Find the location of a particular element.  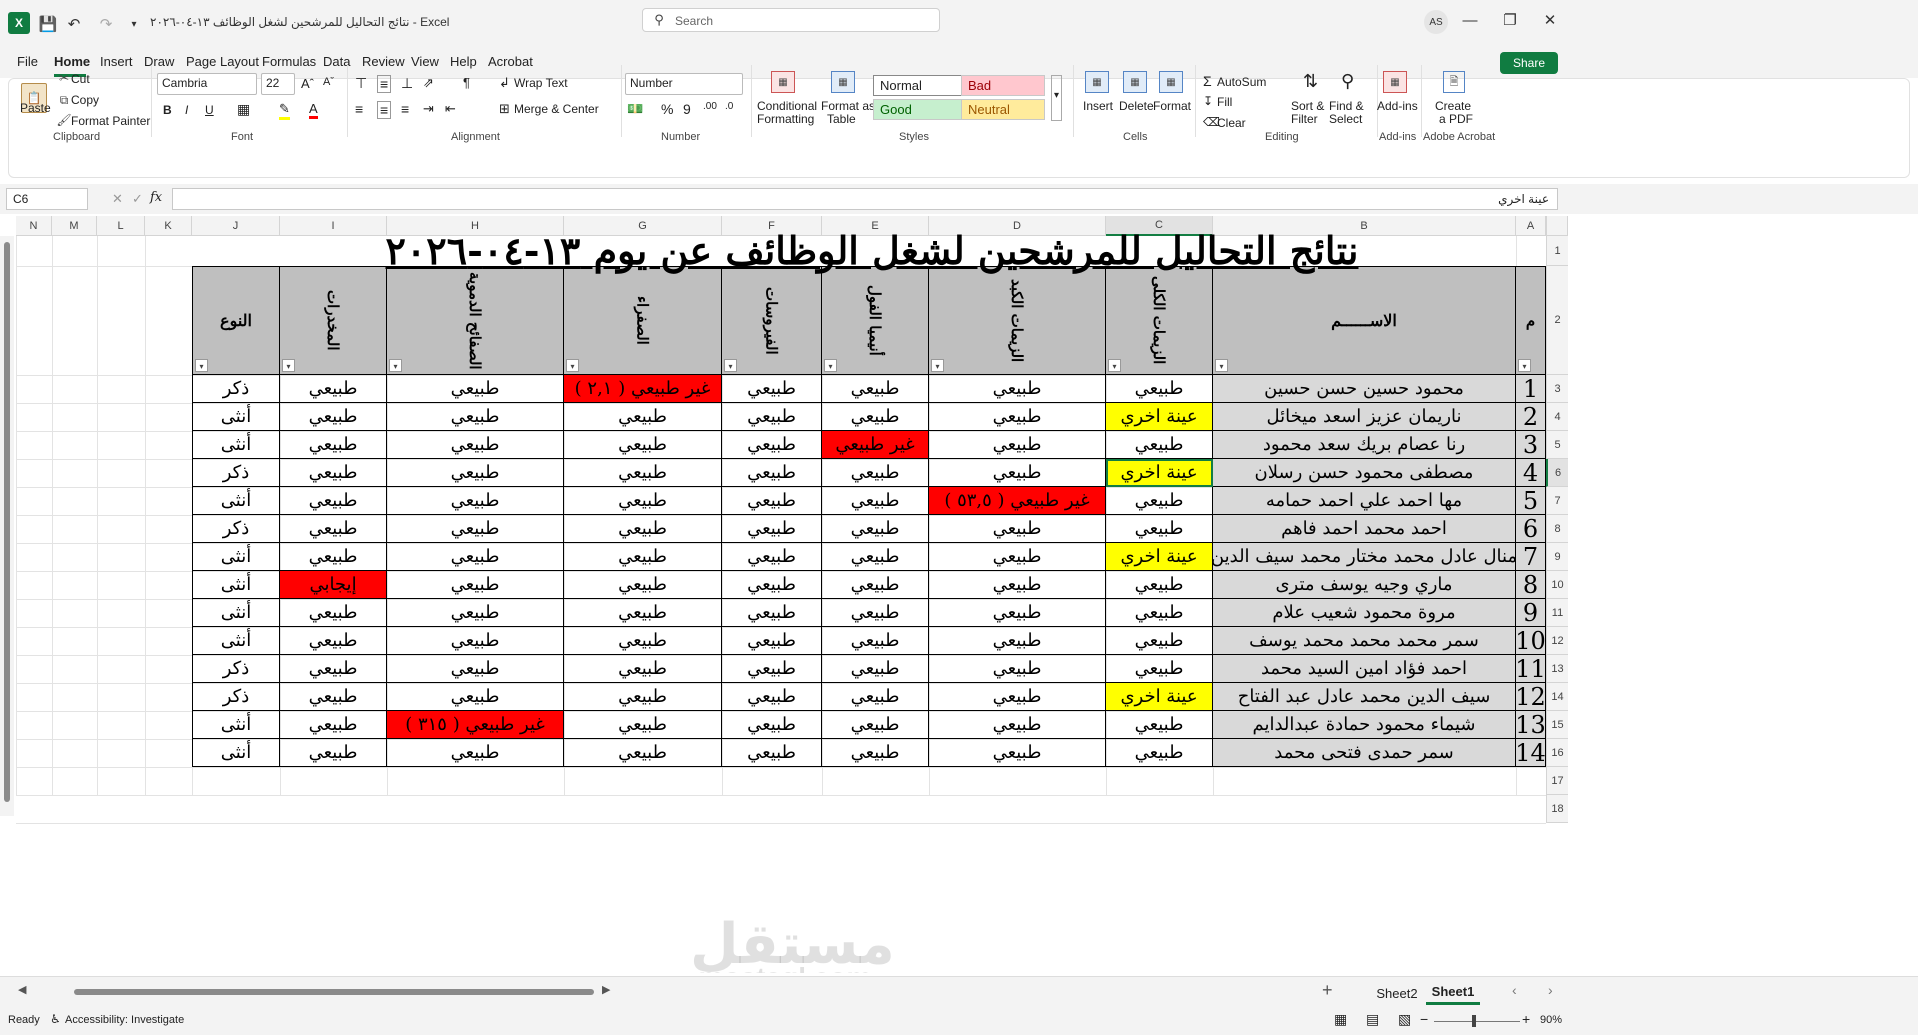

menu-acrobat: Acrobat is located at coordinates (510, 61).